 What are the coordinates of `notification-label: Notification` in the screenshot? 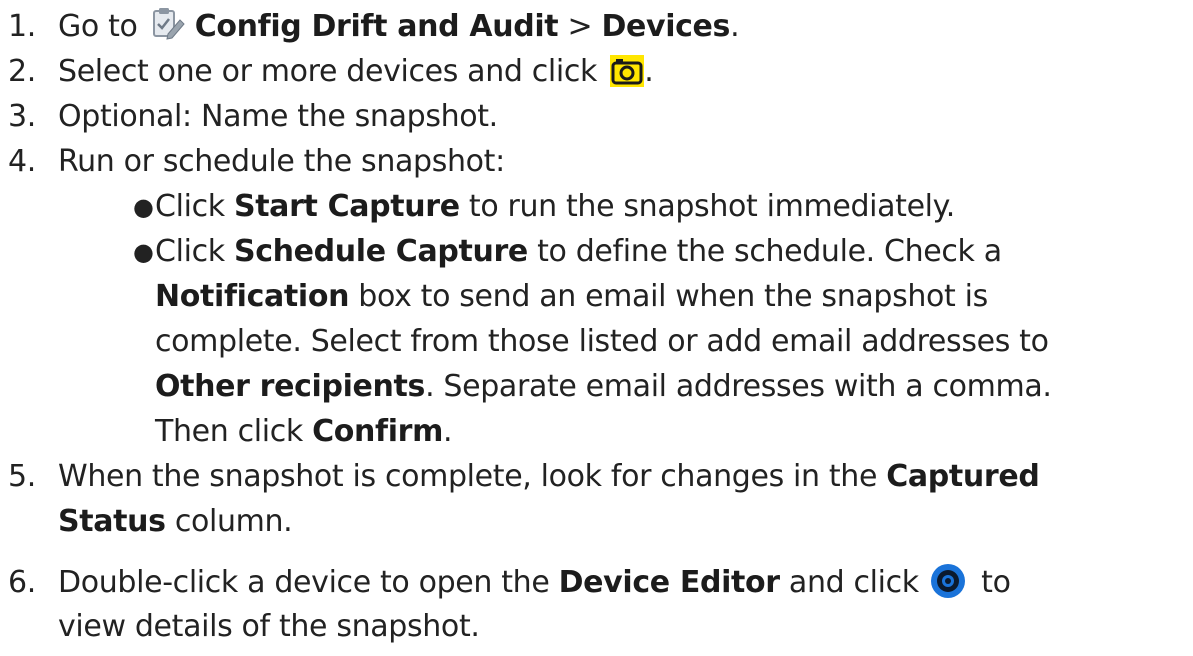 It's located at (252, 296).